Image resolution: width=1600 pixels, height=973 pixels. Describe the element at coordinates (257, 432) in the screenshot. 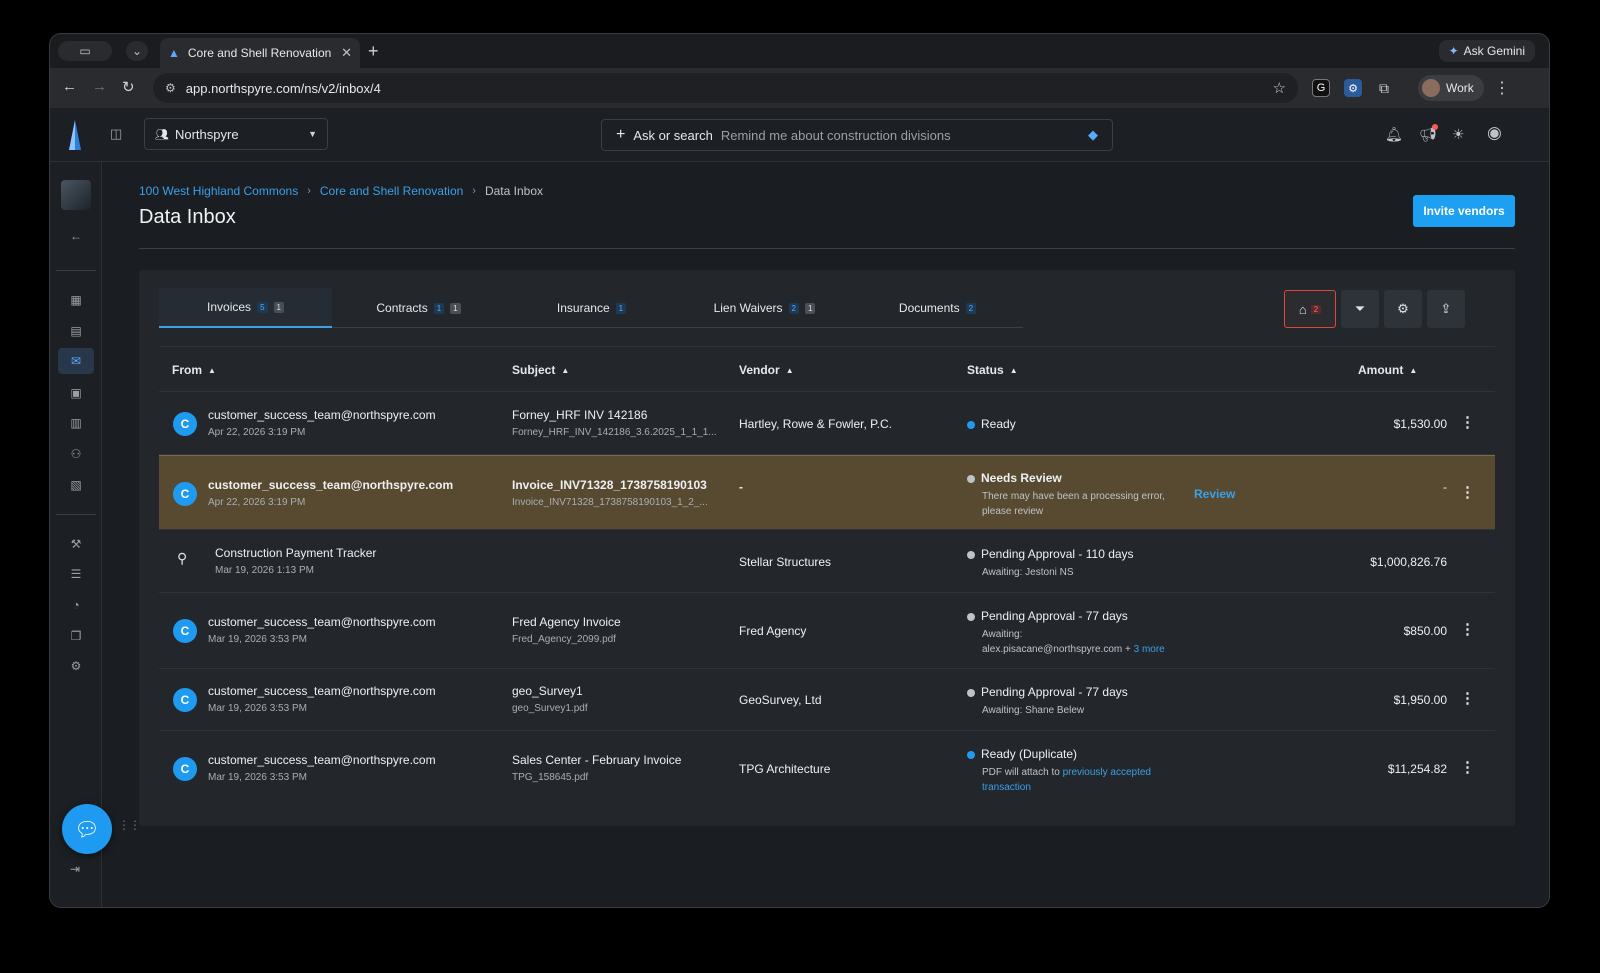

I see `received-date: Apr 22, 2026 3:19 PM` at that location.